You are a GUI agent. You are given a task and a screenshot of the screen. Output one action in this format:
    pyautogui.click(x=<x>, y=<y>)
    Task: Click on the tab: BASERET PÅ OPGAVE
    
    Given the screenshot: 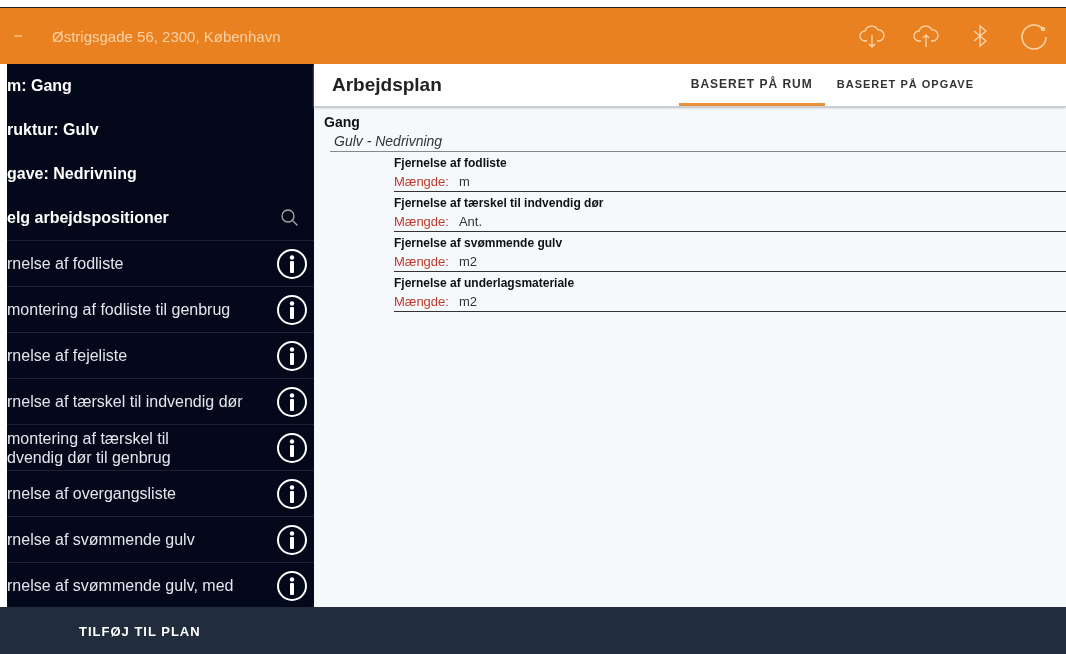 What is the action you would take?
    pyautogui.click(x=905, y=85)
    